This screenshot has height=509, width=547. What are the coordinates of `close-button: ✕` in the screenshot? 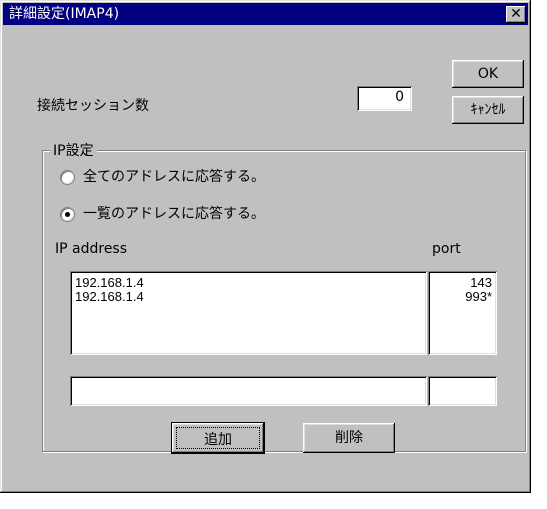 It's located at (516, 14).